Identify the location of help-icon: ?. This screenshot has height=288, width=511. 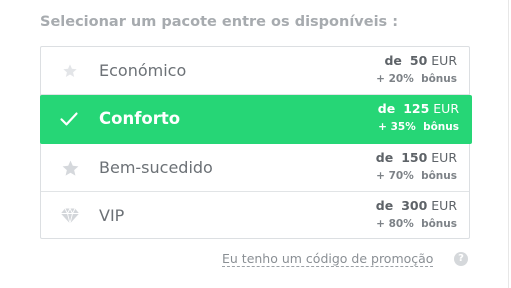
(461, 259).